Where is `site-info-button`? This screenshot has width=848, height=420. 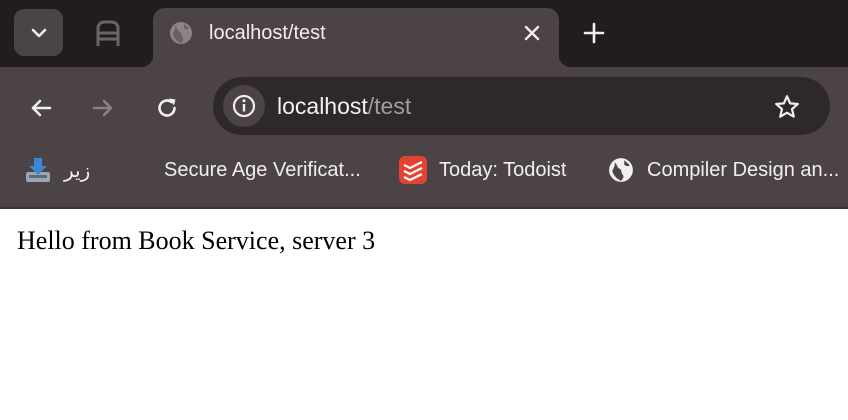 site-info-button is located at coordinates (244, 106).